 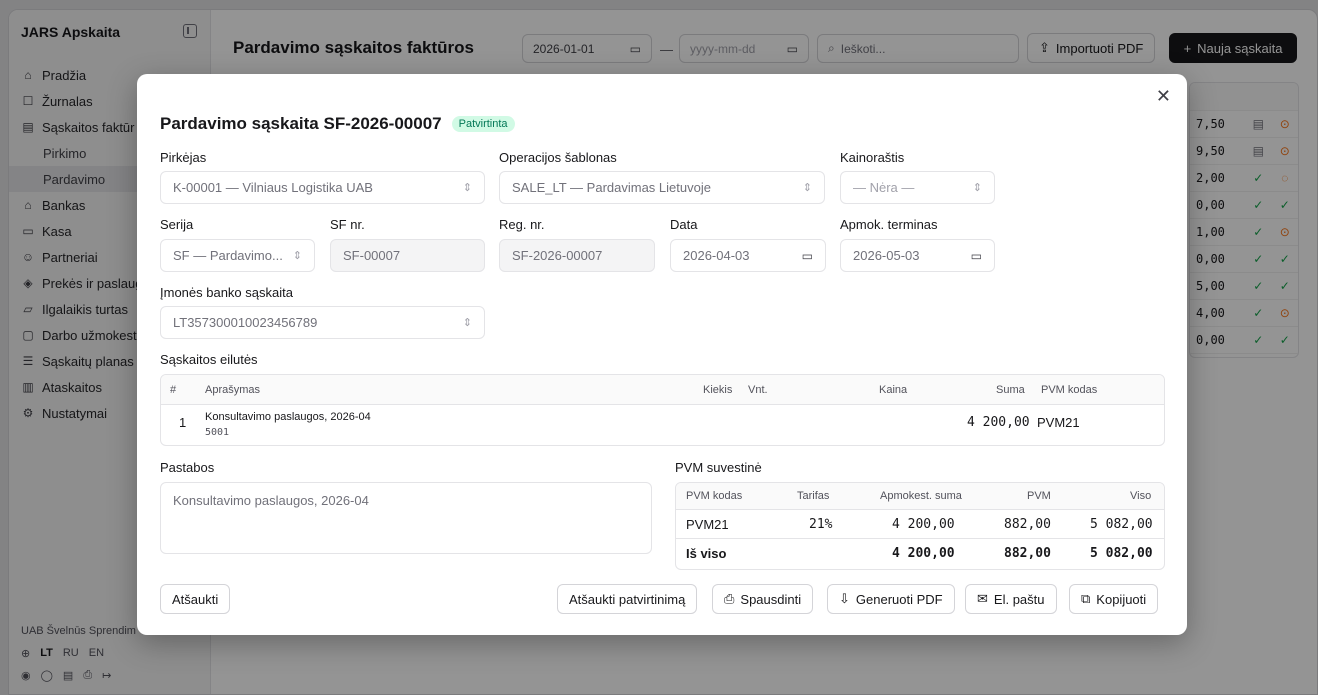 What do you see at coordinates (301, 123) in the screenshot?
I see `modal-title-text: Pardavimo sąskaita SF-2026-00007` at bounding box center [301, 123].